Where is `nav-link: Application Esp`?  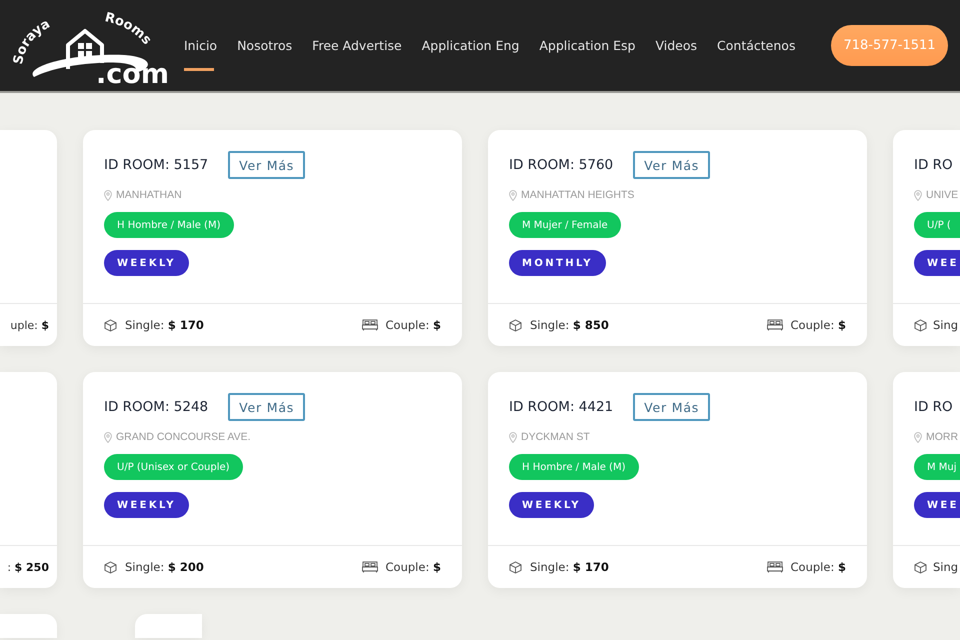 nav-link: Application Esp is located at coordinates (587, 45).